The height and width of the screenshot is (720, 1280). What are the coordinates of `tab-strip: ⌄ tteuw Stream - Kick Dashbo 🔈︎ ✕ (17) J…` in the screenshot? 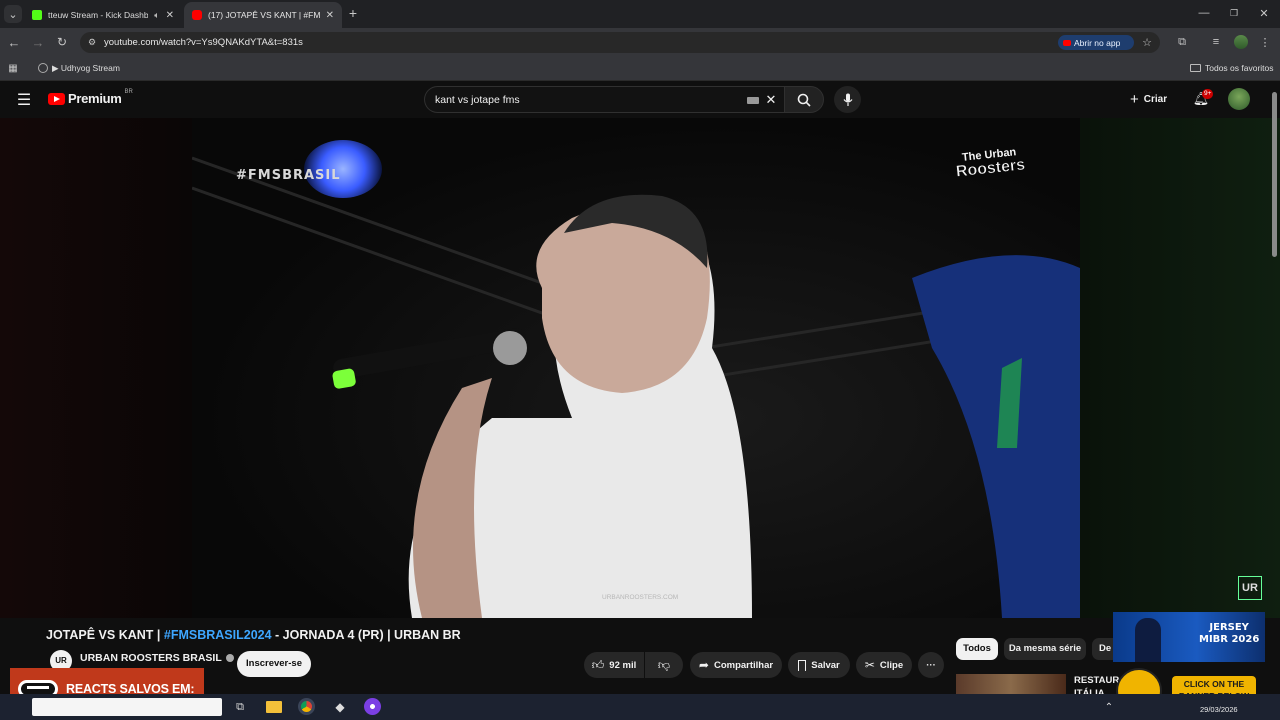 It's located at (640, 14).